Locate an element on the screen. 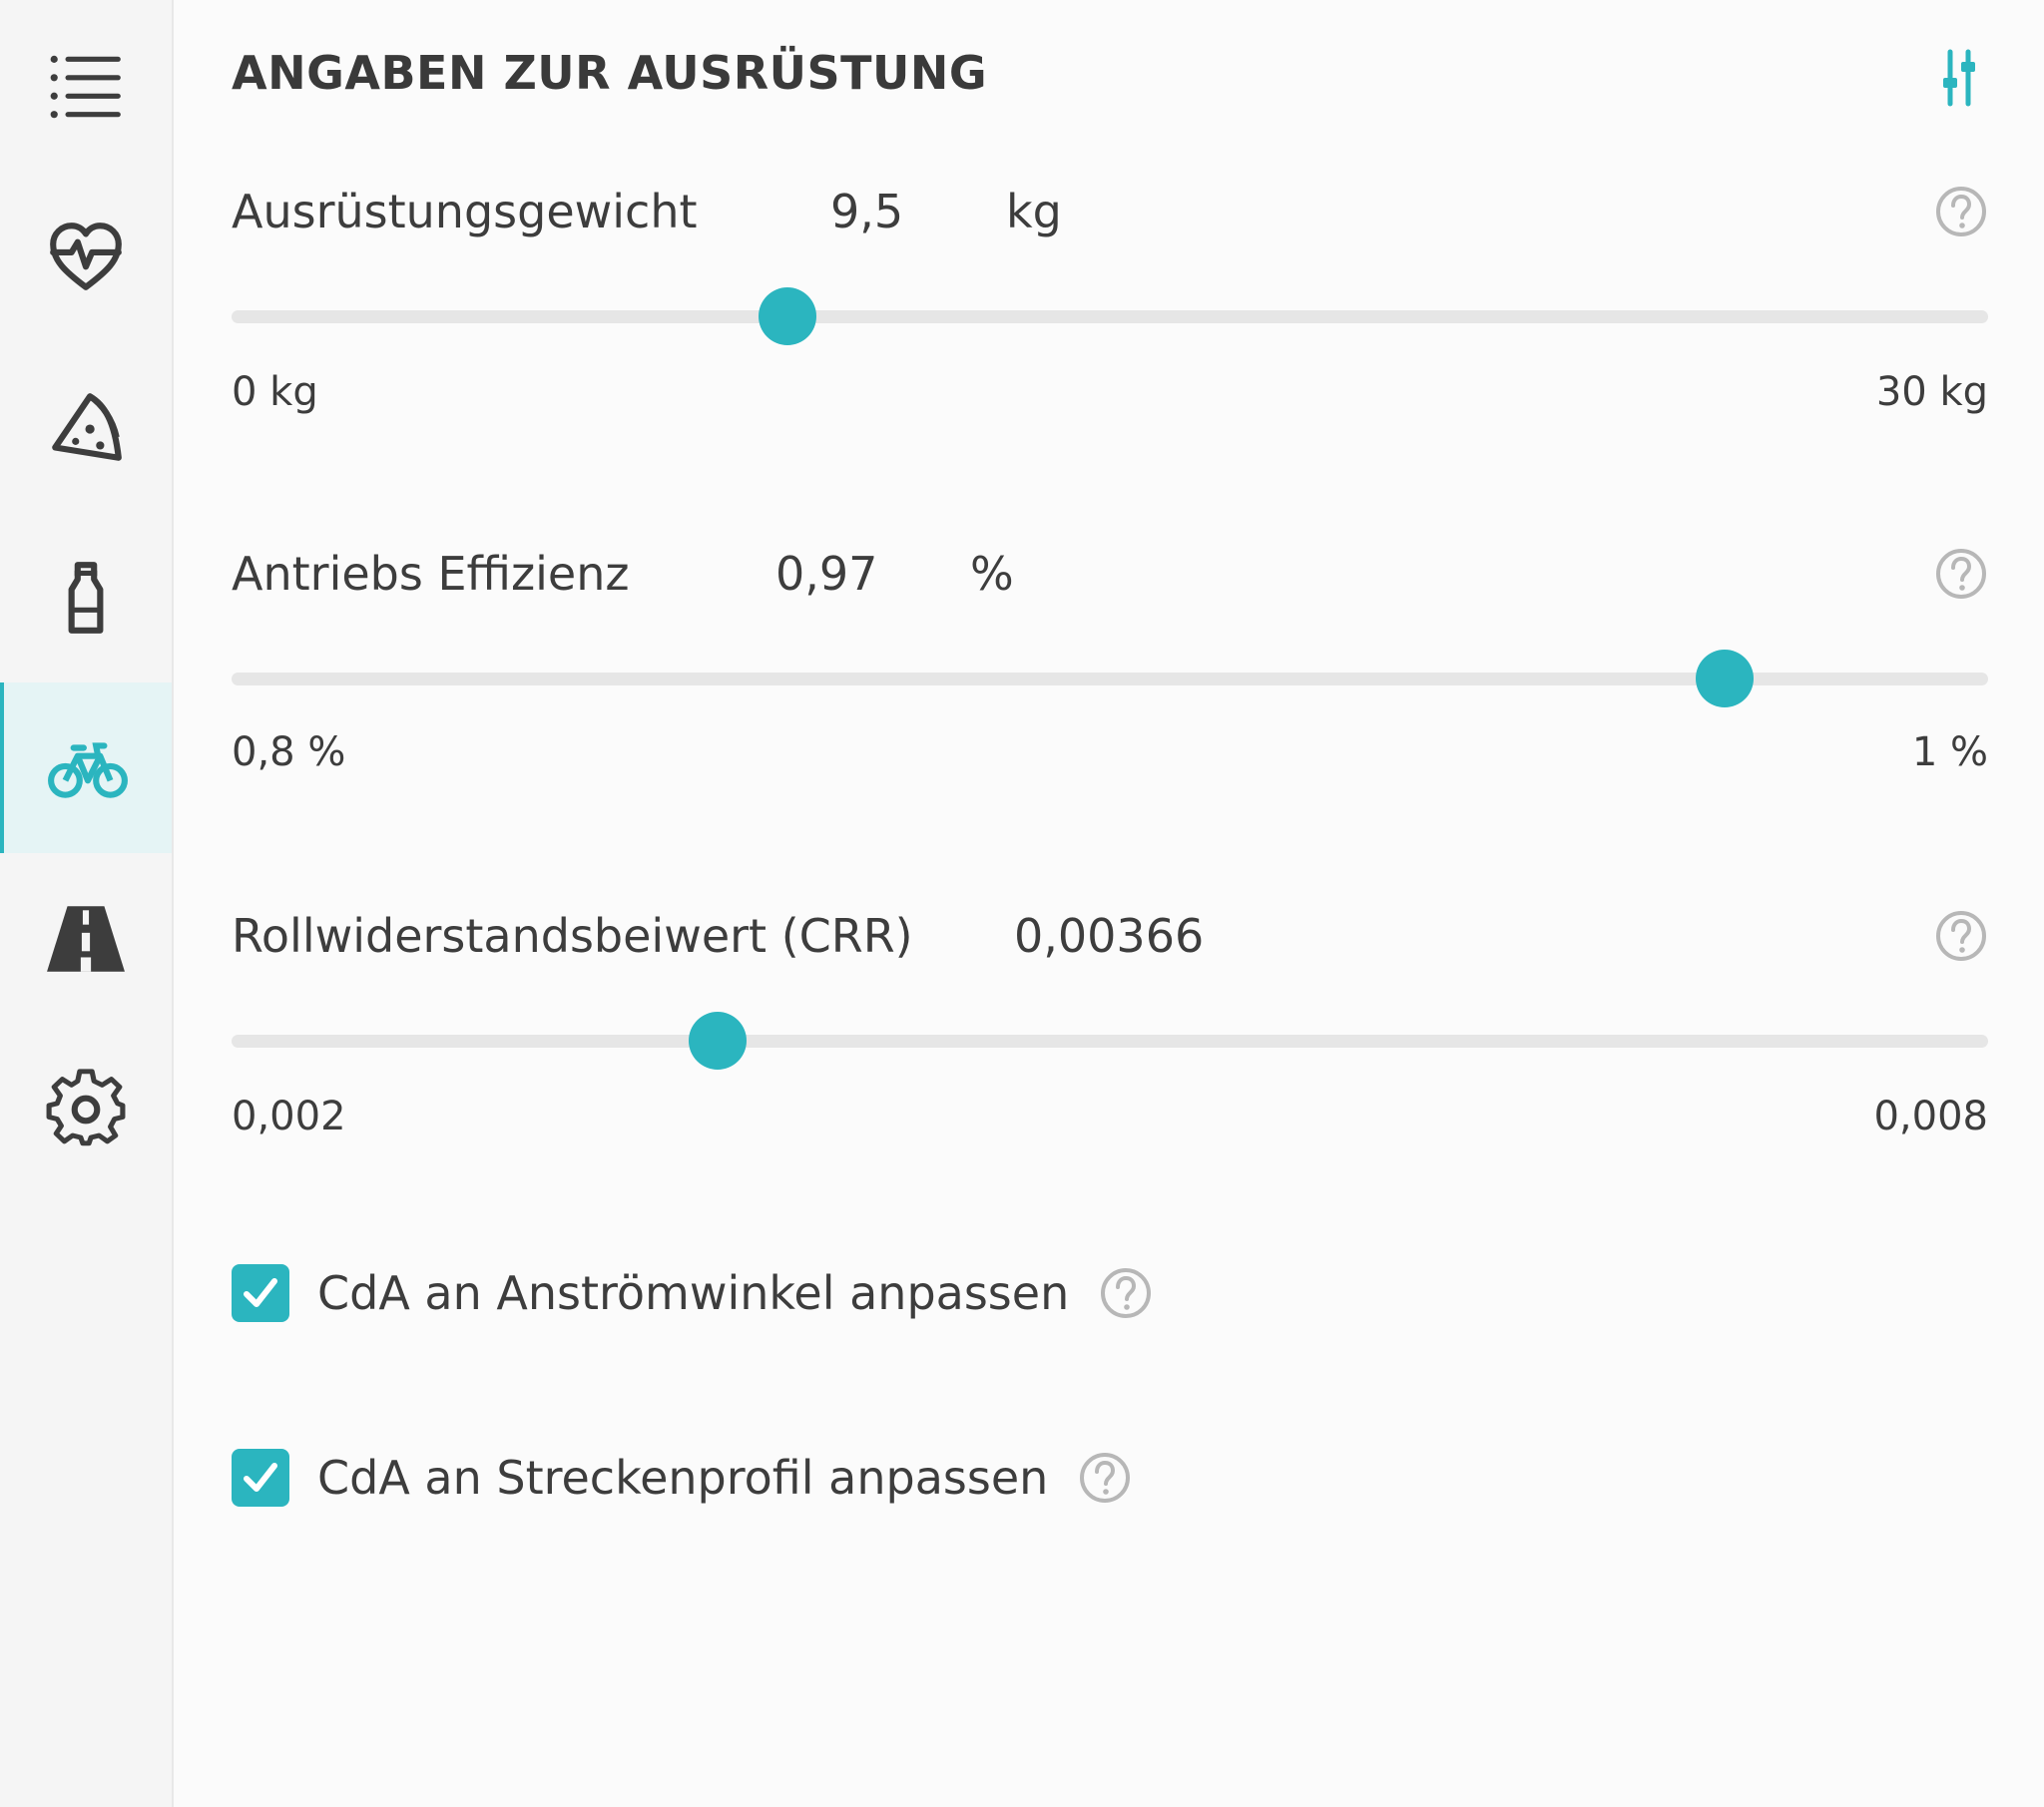  checkbox-route-profile is located at coordinates (260, 1478).